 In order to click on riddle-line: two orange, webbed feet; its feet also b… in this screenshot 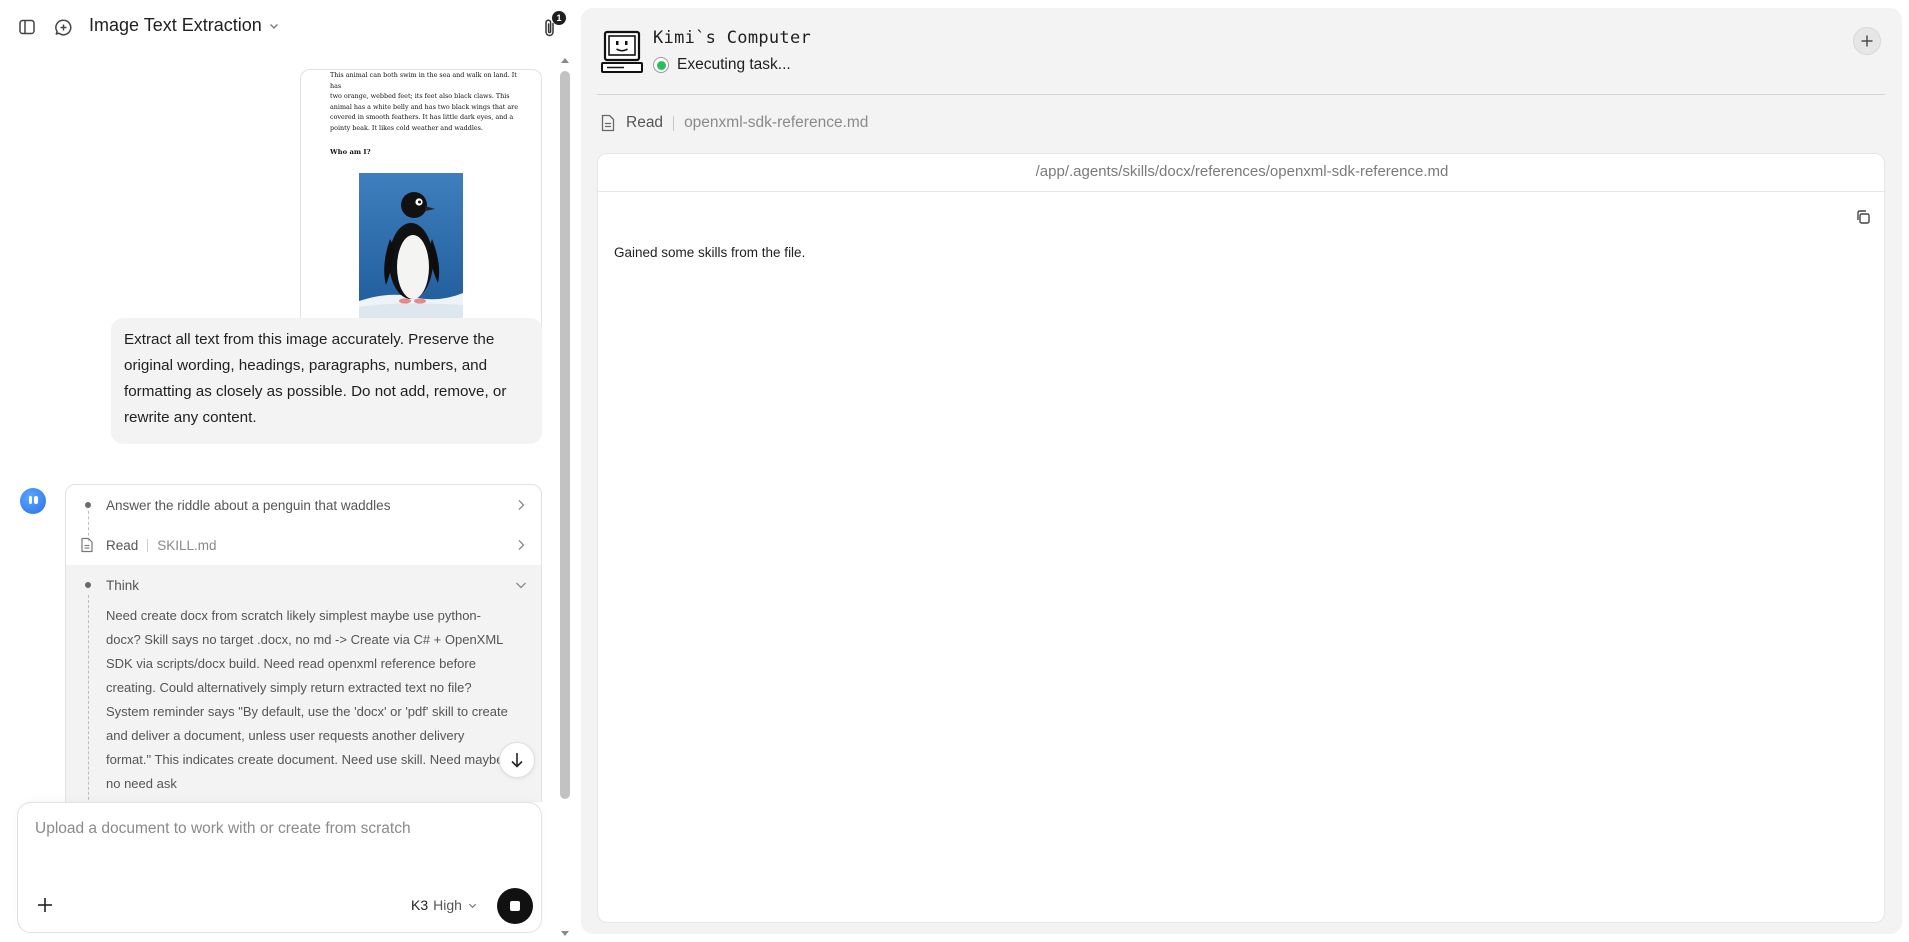, I will do `click(420, 96)`.